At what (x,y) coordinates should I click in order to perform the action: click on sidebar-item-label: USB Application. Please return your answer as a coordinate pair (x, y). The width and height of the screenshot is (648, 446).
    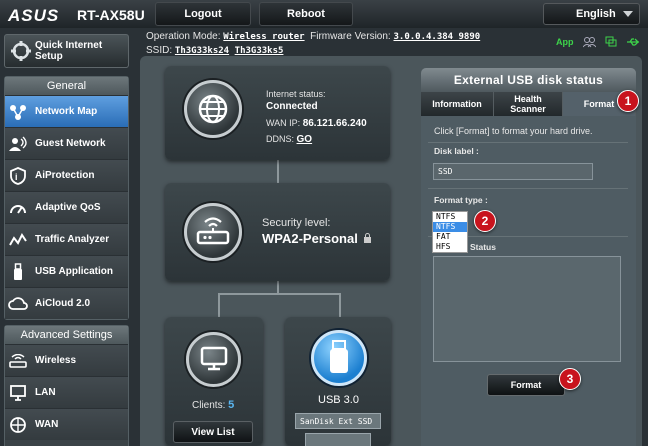
    Looking at the image, I should click on (74, 271).